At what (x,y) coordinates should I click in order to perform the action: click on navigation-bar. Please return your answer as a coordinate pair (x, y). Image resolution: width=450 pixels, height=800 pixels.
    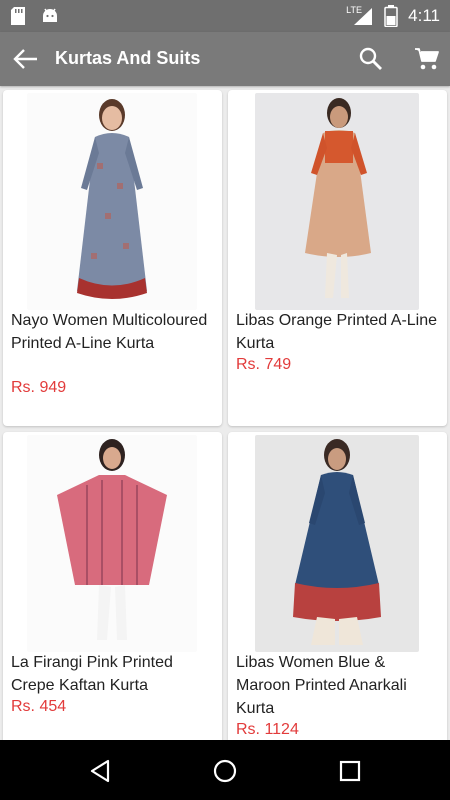
    Looking at the image, I should click on (225, 770).